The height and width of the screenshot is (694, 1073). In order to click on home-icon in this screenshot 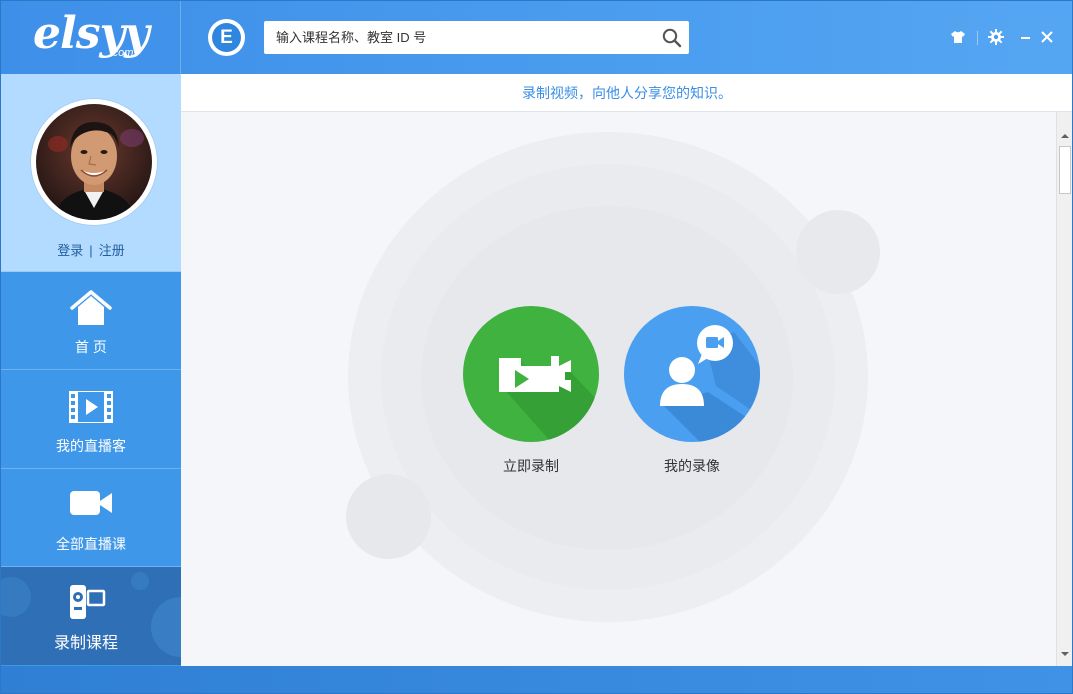, I will do `click(91, 310)`.